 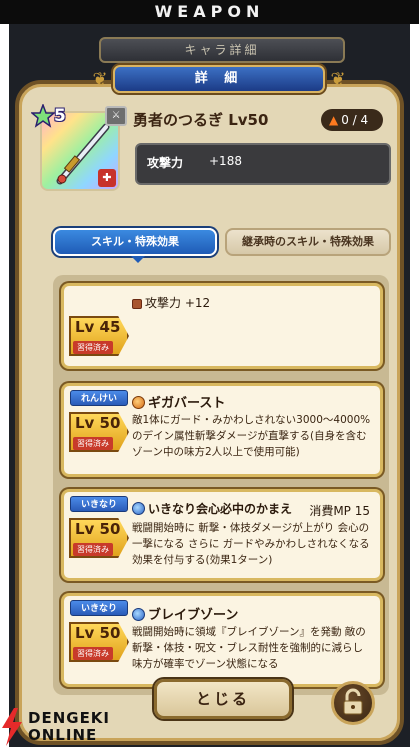 I want to click on back-header: キャラ詳細, so click(x=222, y=50).